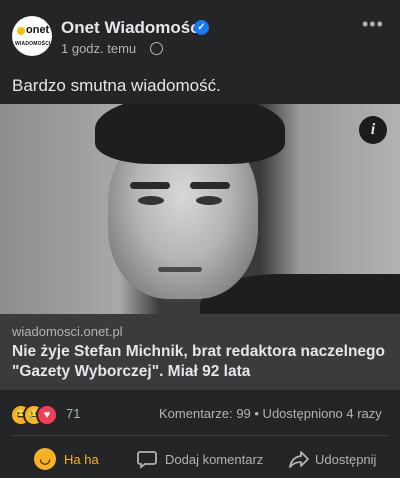  I want to click on comments-shares-count: Komentarze: 99 • Udostępniono 4 razy, so click(270, 413).